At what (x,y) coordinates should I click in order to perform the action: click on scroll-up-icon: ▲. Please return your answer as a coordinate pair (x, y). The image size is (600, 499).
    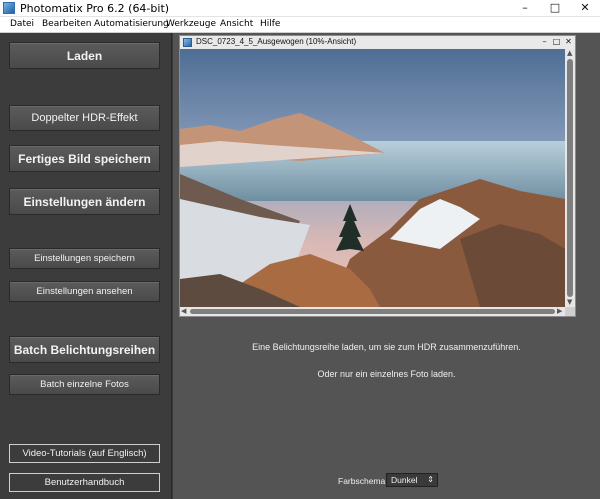
    Looking at the image, I should click on (569, 53).